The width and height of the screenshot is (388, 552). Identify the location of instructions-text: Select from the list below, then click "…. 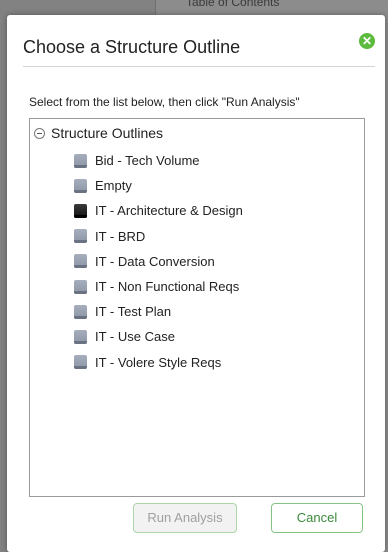
(164, 102).